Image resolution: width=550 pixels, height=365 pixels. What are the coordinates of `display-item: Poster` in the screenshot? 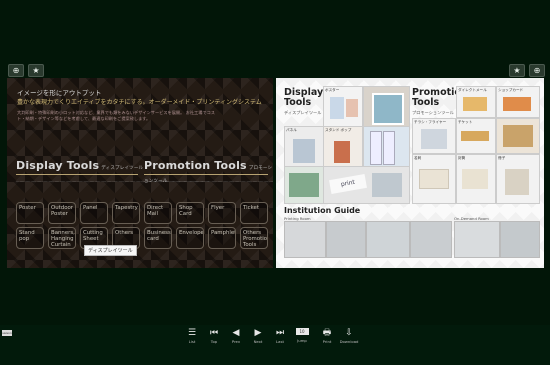 It's located at (30, 213).